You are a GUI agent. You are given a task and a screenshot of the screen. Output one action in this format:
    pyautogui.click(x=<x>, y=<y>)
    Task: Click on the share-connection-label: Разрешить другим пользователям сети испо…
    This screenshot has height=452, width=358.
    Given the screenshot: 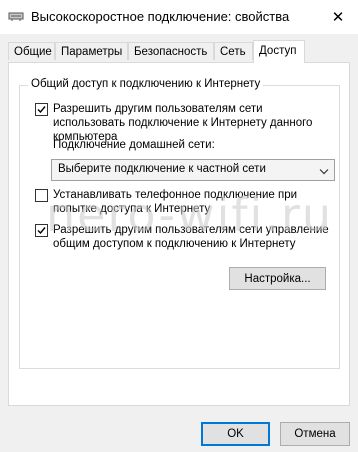 What is the action you would take?
    pyautogui.click(x=183, y=123)
    